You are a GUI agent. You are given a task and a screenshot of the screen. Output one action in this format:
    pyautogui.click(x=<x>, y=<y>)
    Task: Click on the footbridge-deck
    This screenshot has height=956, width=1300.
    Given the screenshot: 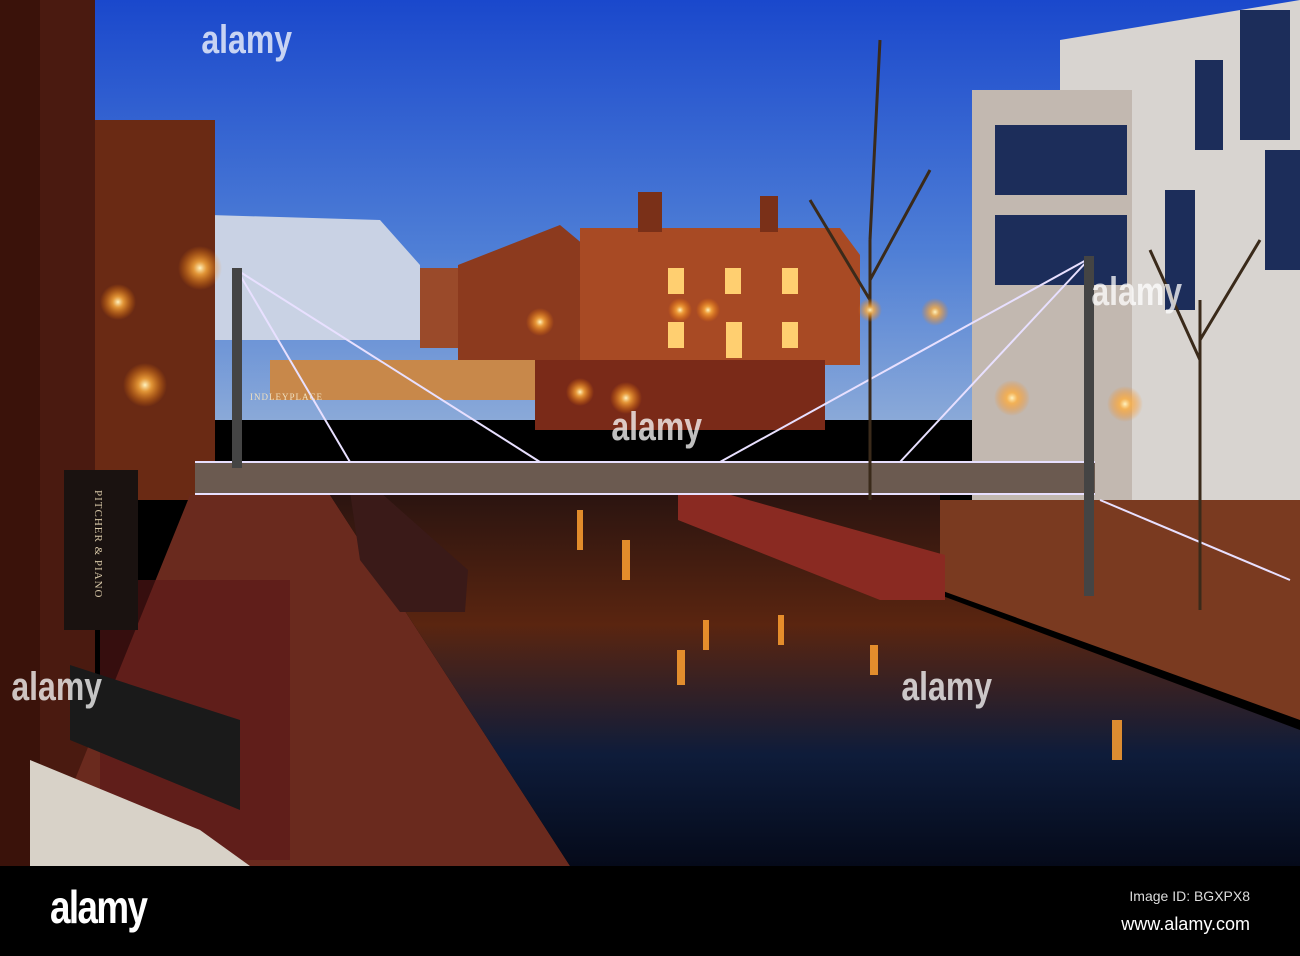 What is the action you would take?
    pyautogui.click(x=645, y=478)
    